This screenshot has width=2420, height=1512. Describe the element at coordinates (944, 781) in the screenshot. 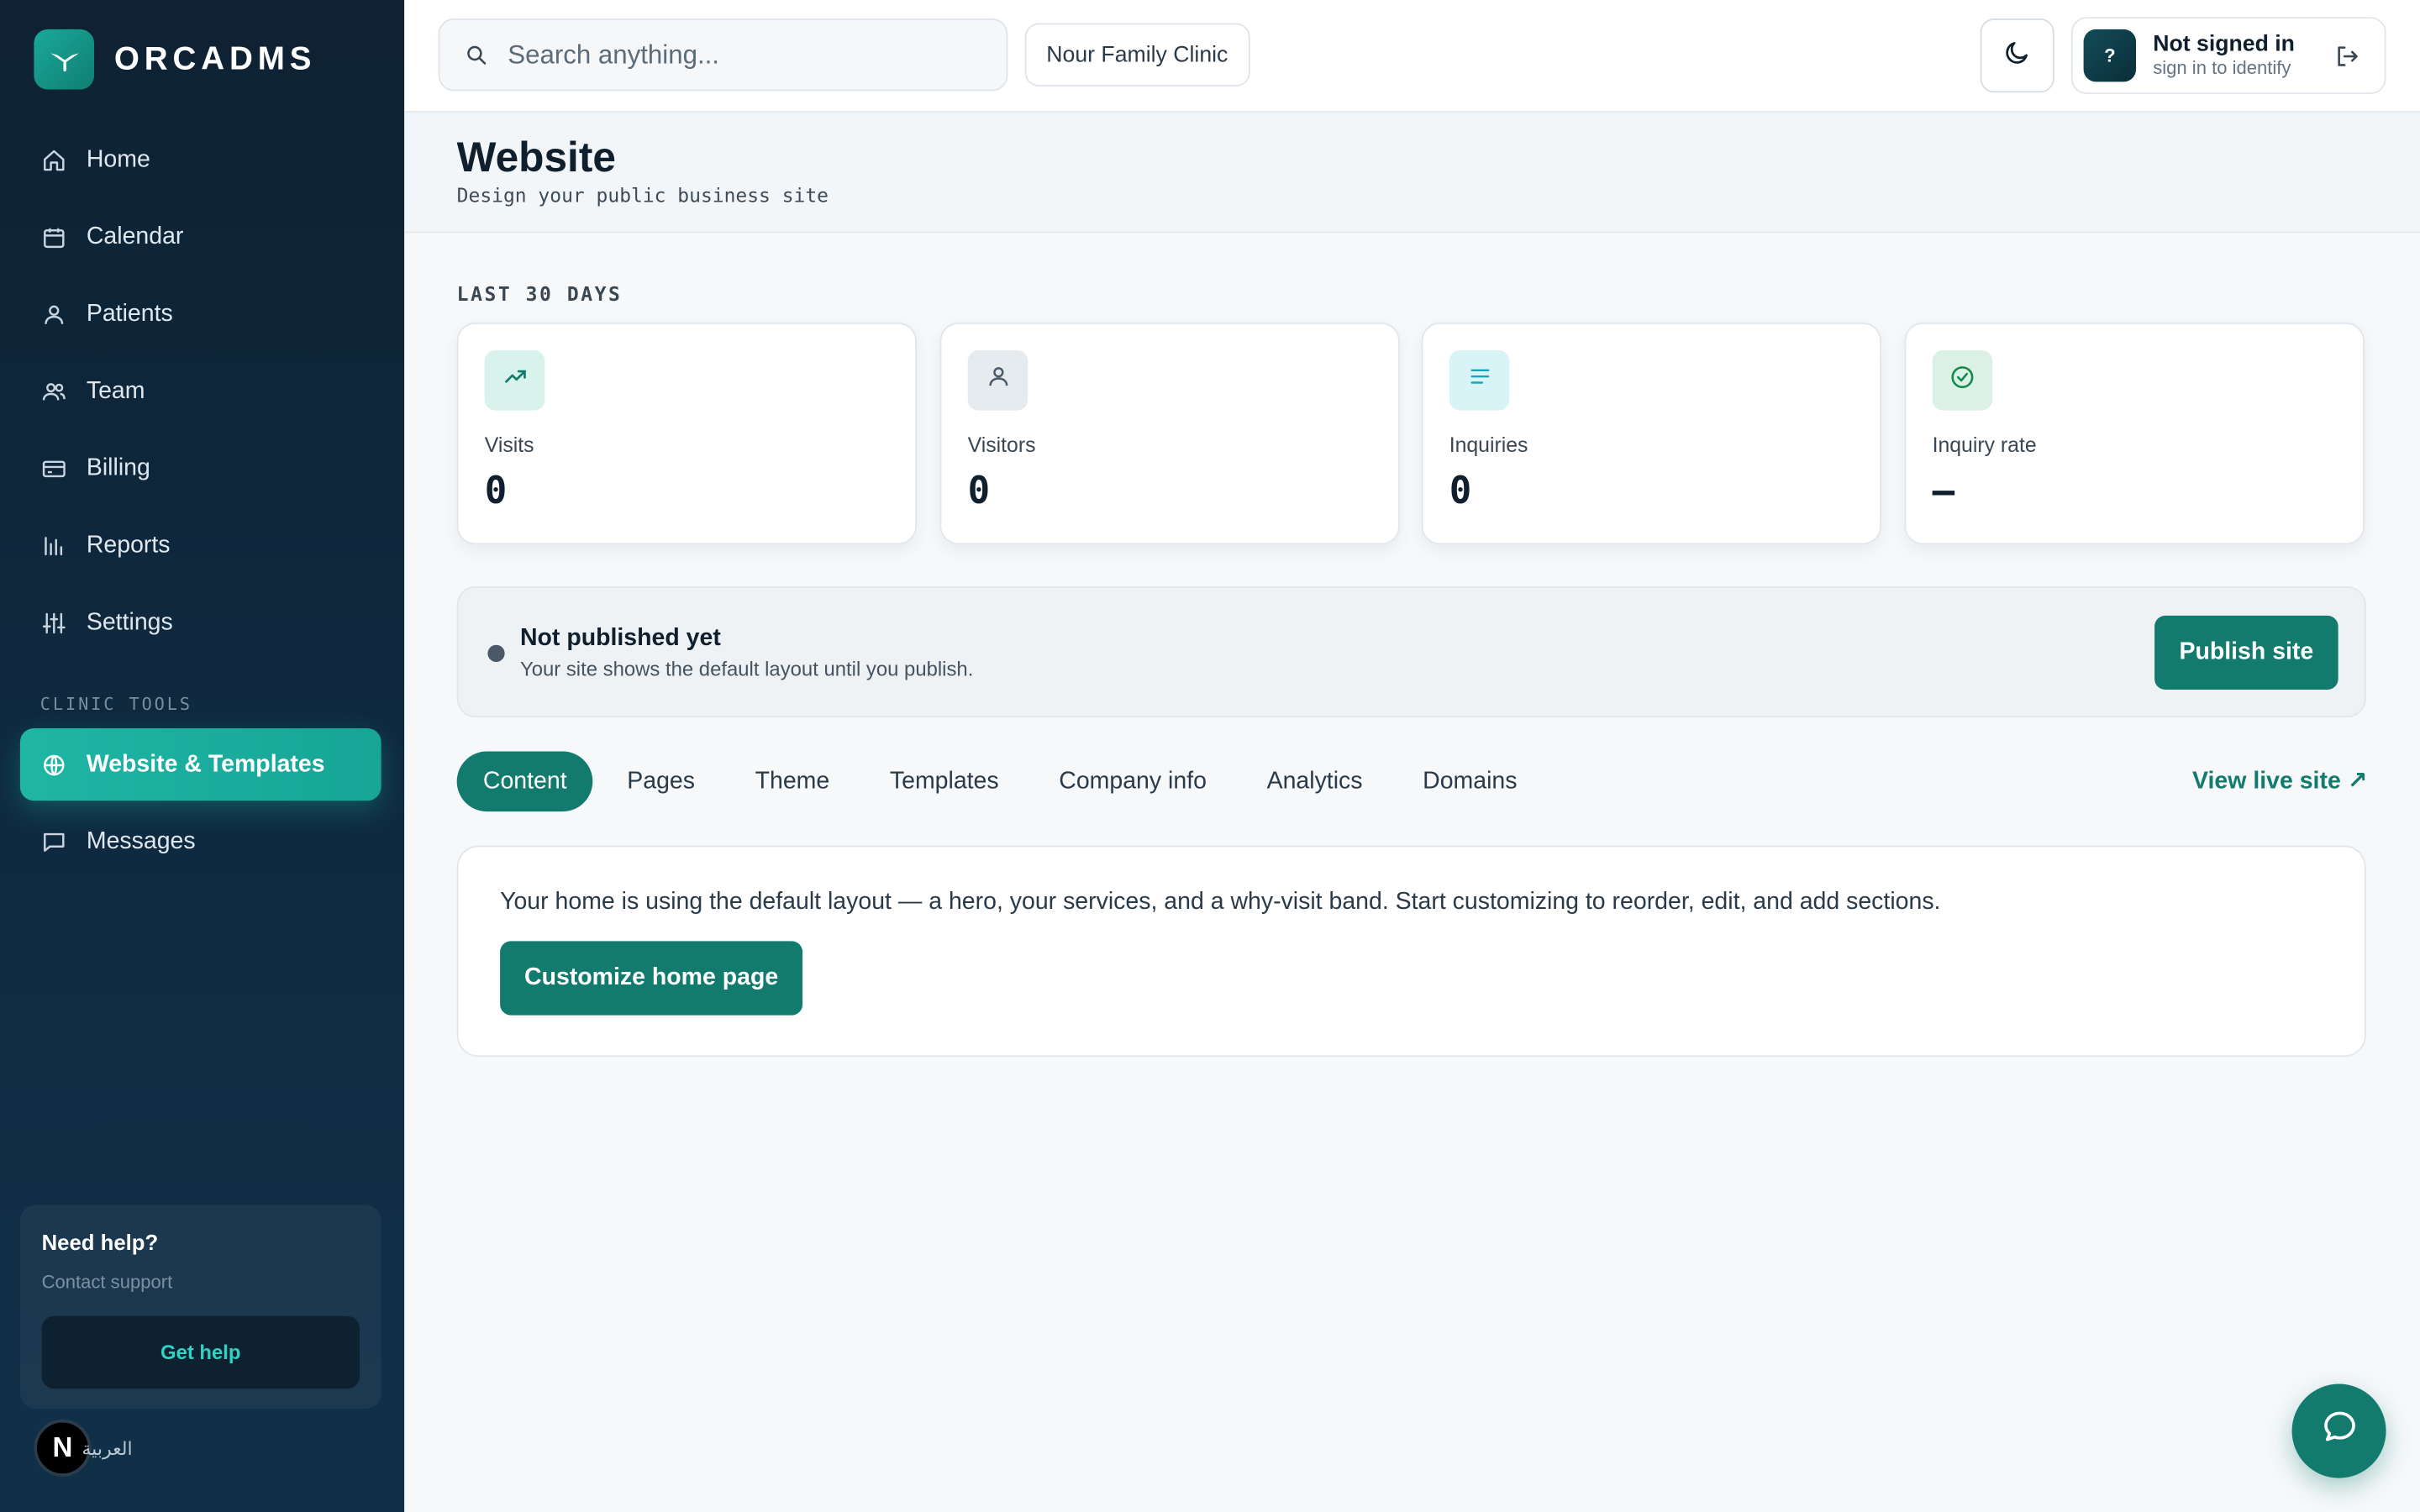

I see `tab-templates: Templates` at that location.